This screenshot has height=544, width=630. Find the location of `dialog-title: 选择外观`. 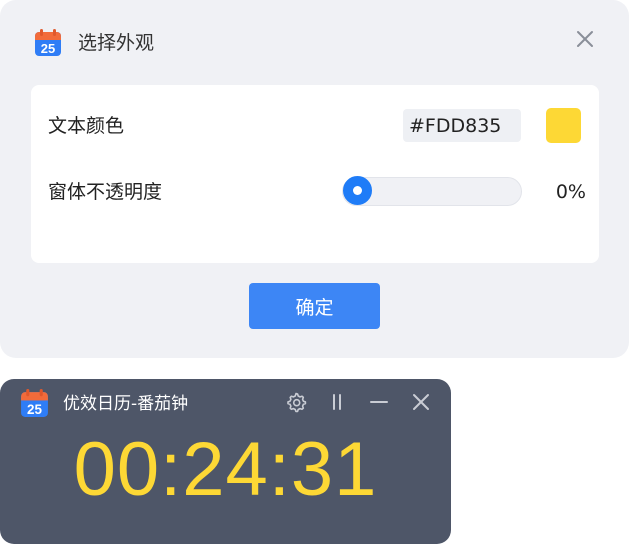

dialog-title: 选择外观 is located at coordinates (116, 43).